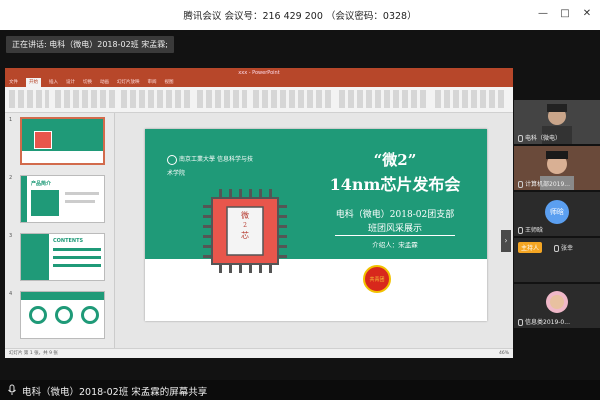  What do you see at coordinates (395, 215) in the screenshot?
I see `slide-subtitle-line1: 电科（微电）2018-02团支部` at bounding box center [395, 215].